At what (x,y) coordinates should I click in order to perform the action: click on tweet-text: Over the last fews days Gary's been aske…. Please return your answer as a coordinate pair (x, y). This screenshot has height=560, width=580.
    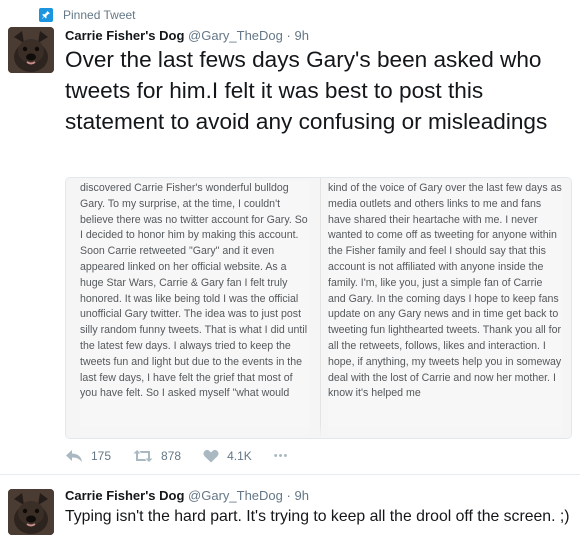
    Looking at the image, I should click on (306, 90).